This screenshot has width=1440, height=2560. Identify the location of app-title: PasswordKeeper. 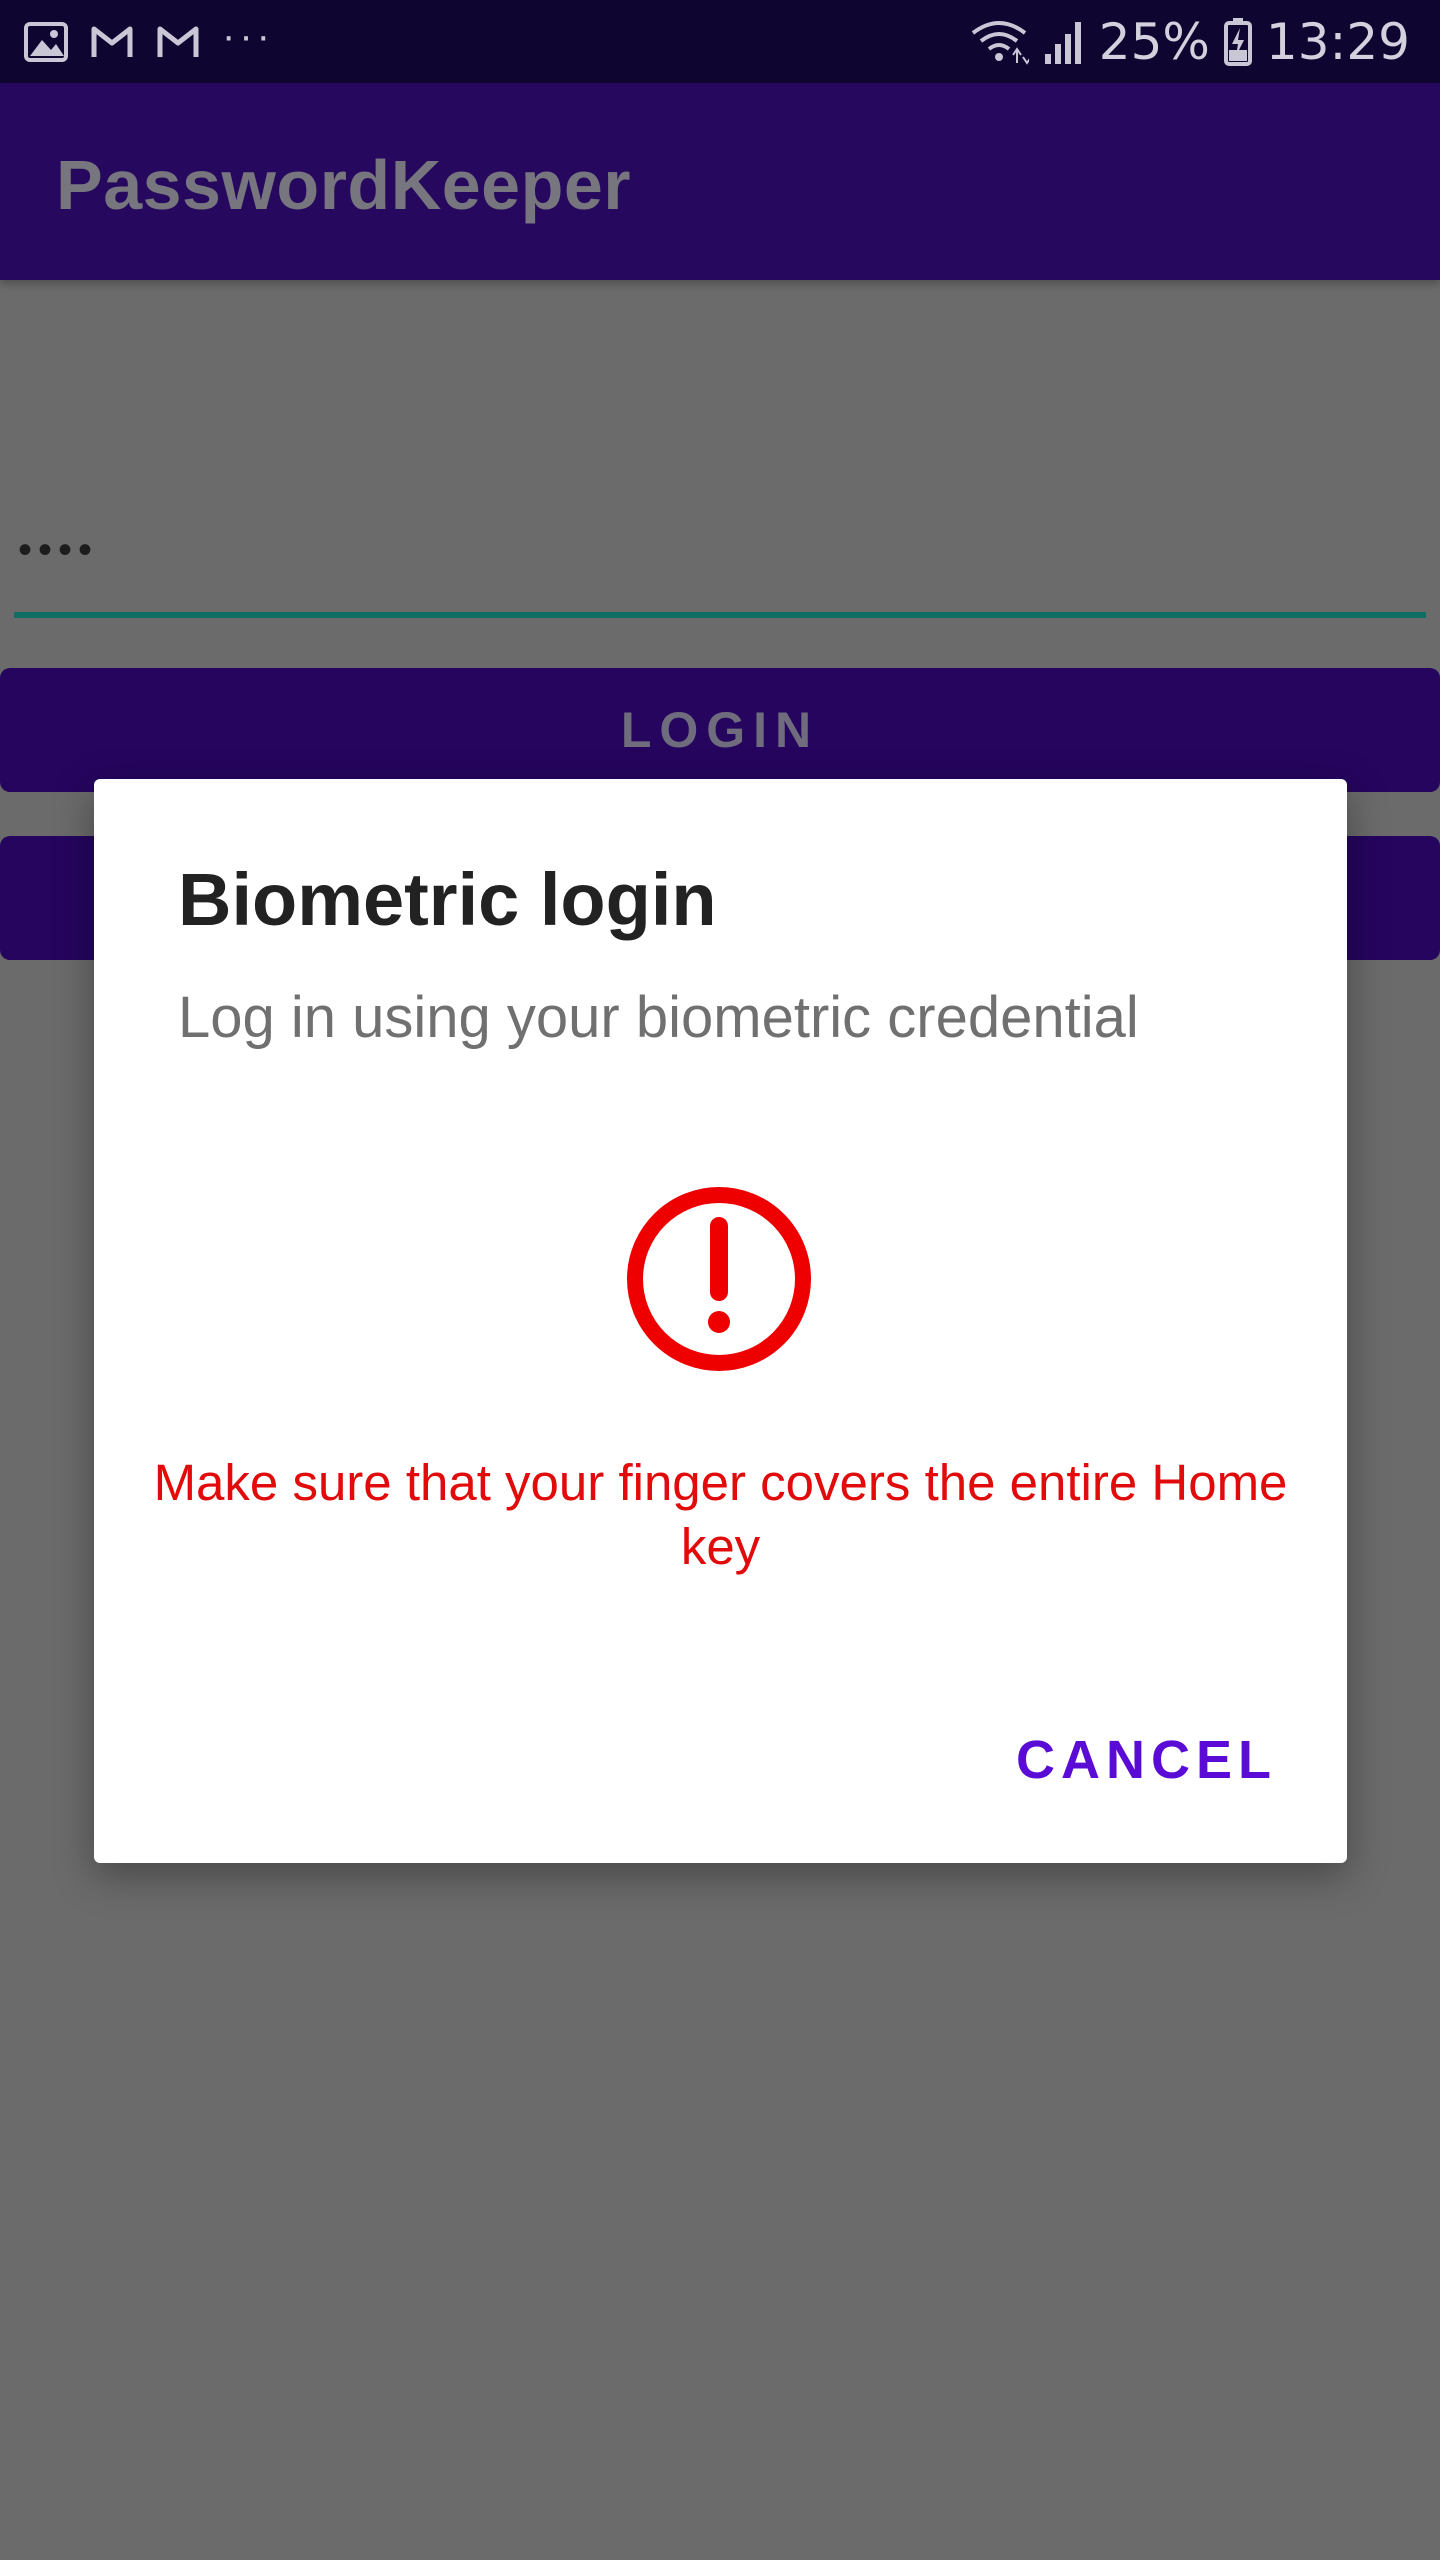
(344, 185).